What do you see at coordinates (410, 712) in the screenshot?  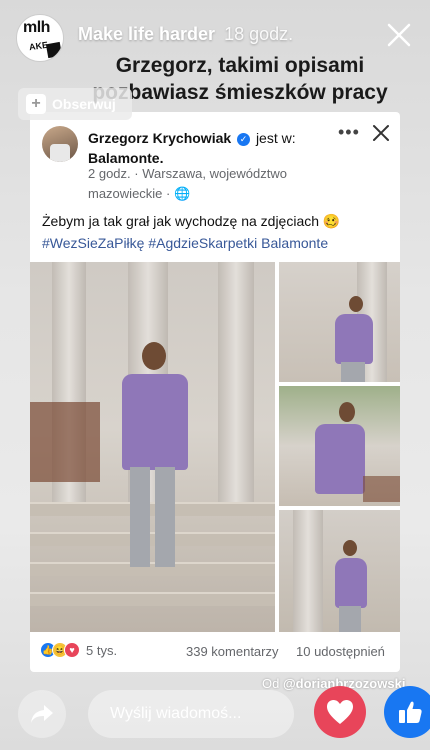 I see `thumbs-up-icon` at bounding box center [410, 712].